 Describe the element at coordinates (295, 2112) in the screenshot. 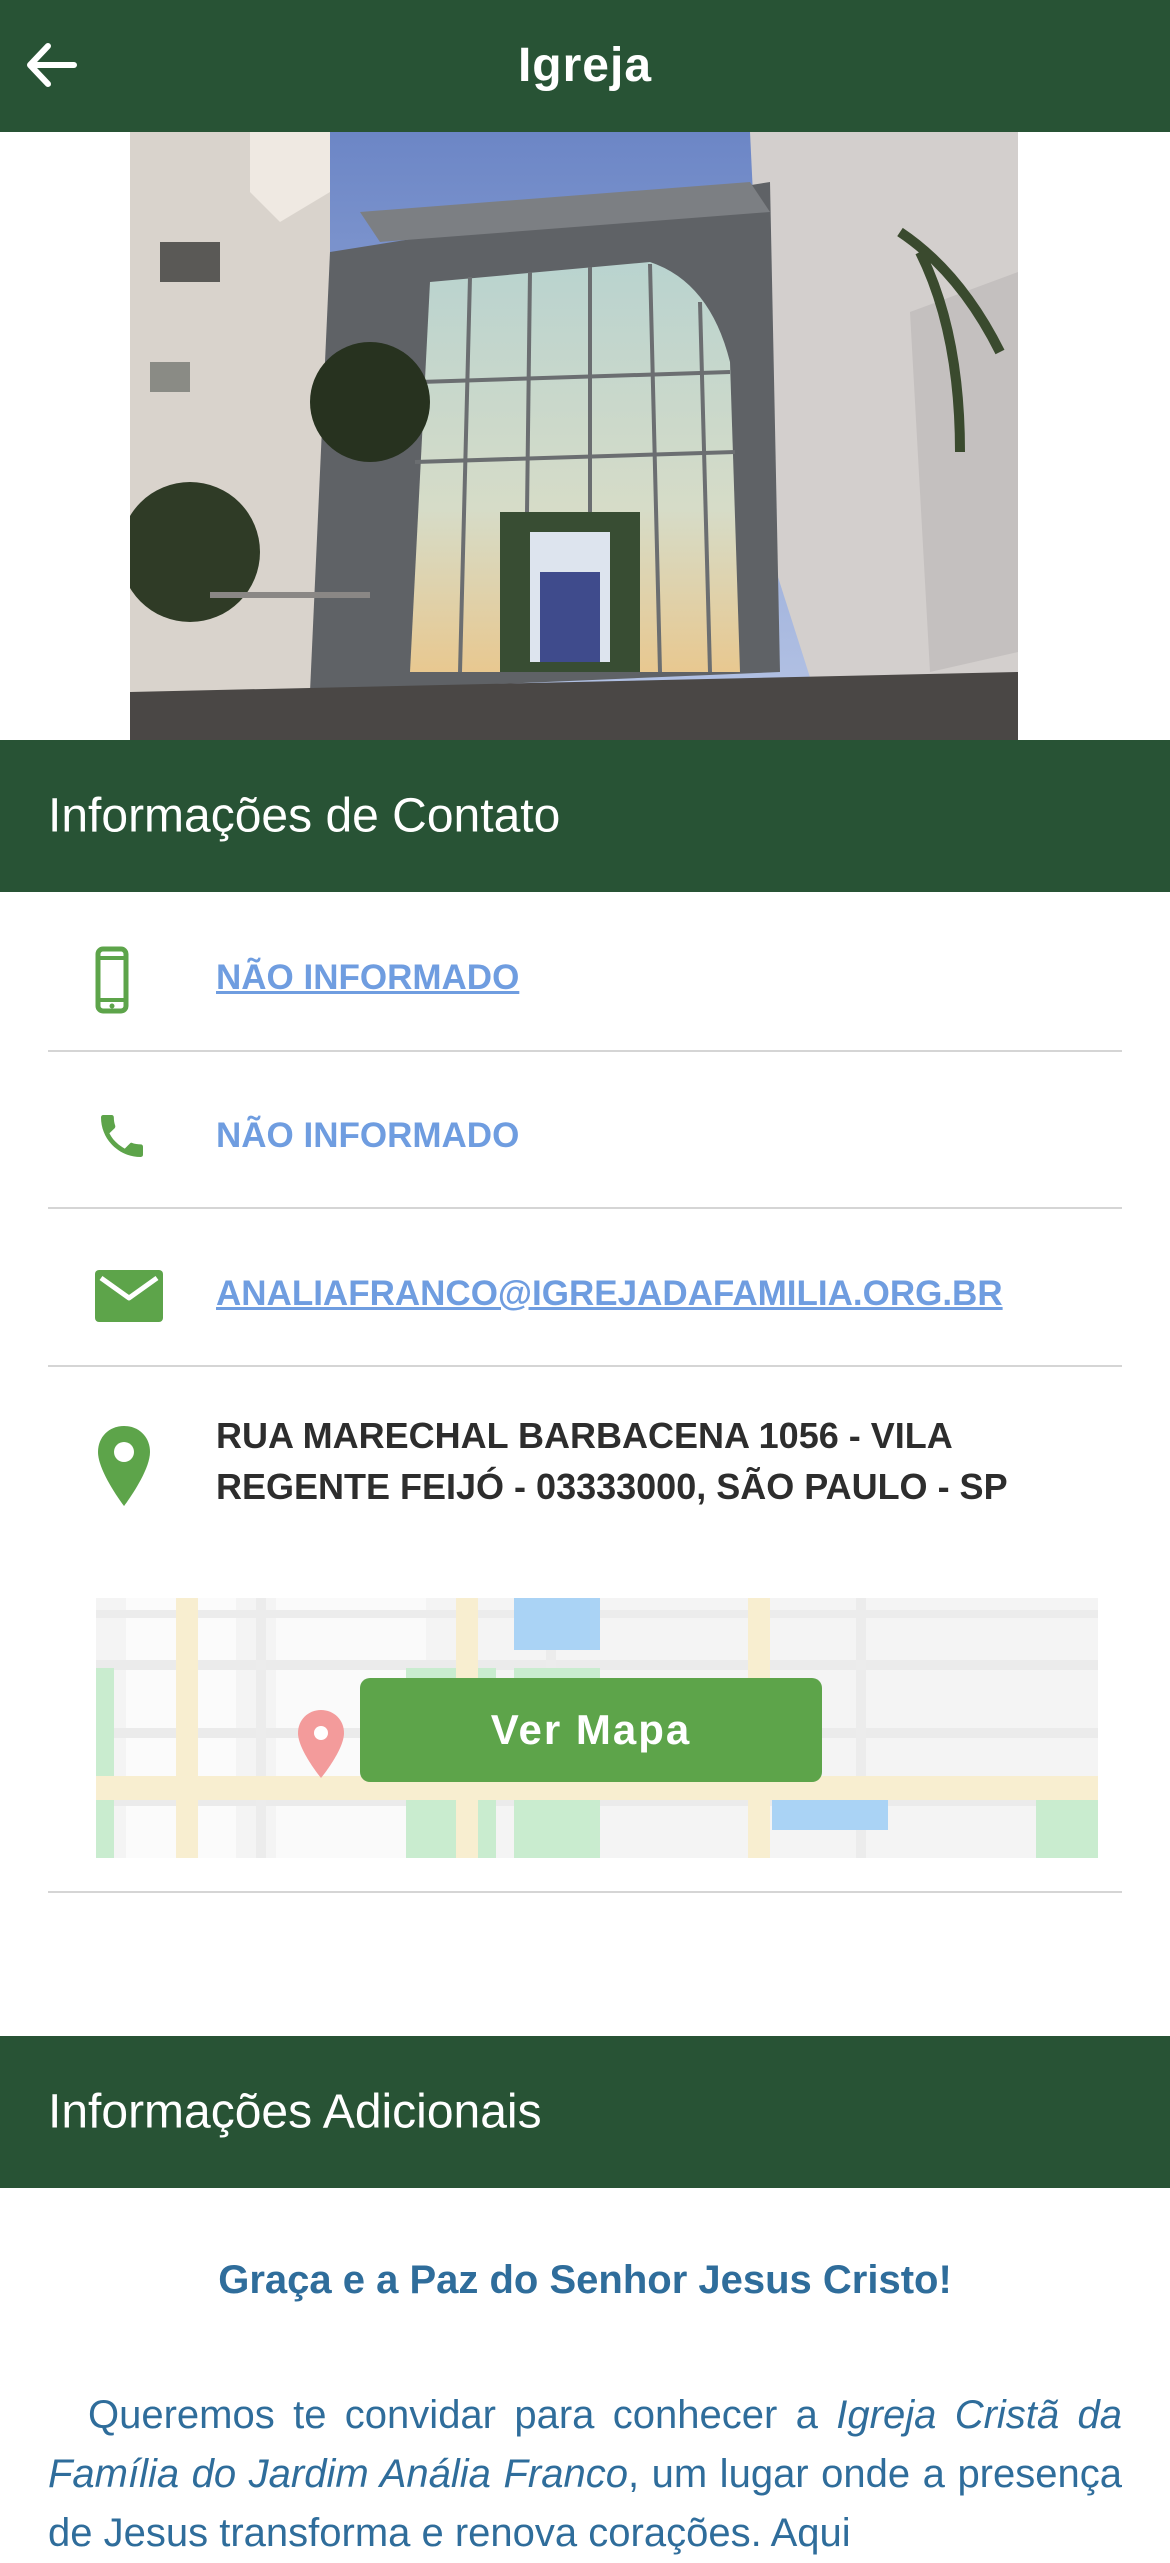

I see `additional-section-title: Informações Adicionais` at that location.